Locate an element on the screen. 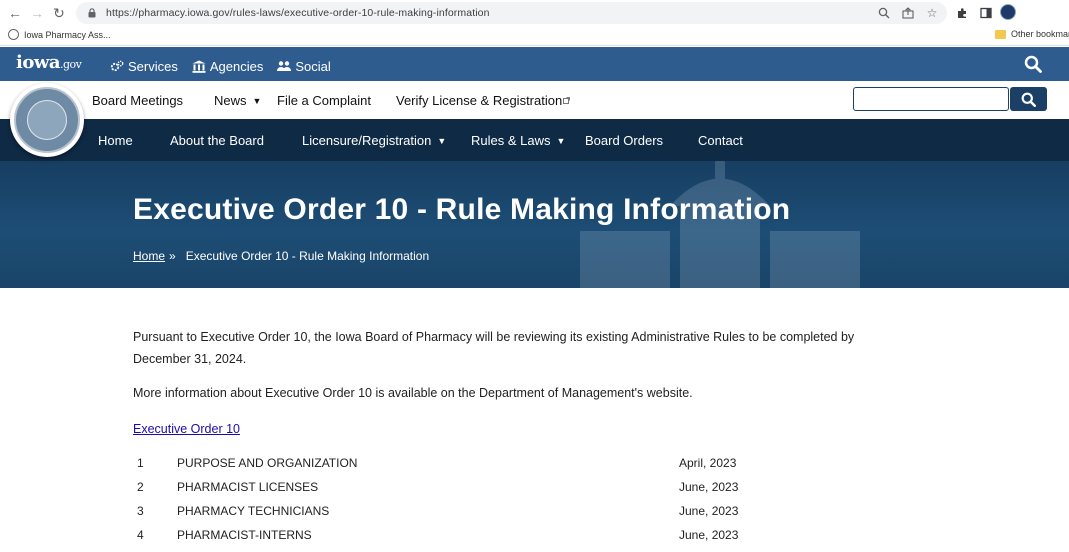 This screenshot has height=552, width=1069. nav-news: News ▼ is located at coordinates (237, 100).